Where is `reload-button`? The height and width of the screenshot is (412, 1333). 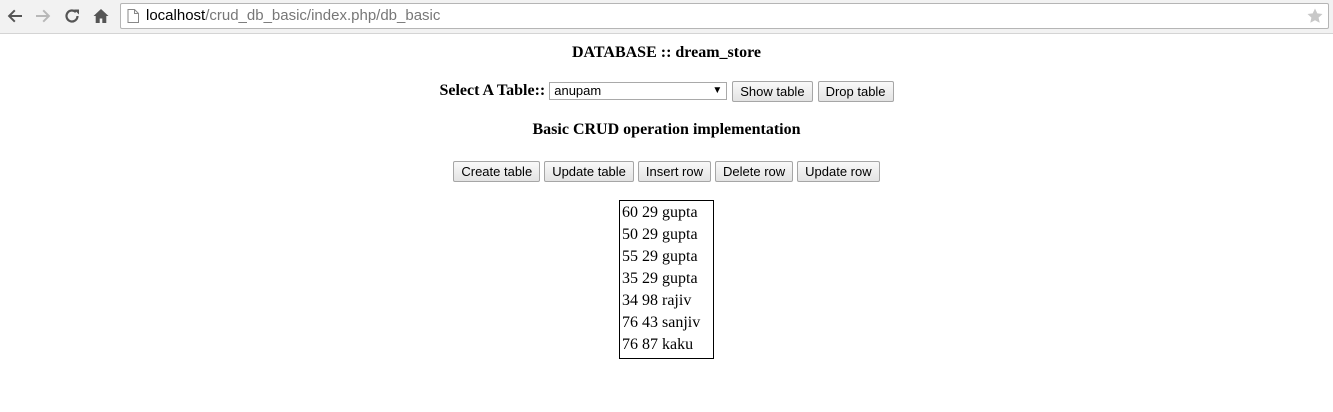
reload-button is located at coordinates (72, 16).